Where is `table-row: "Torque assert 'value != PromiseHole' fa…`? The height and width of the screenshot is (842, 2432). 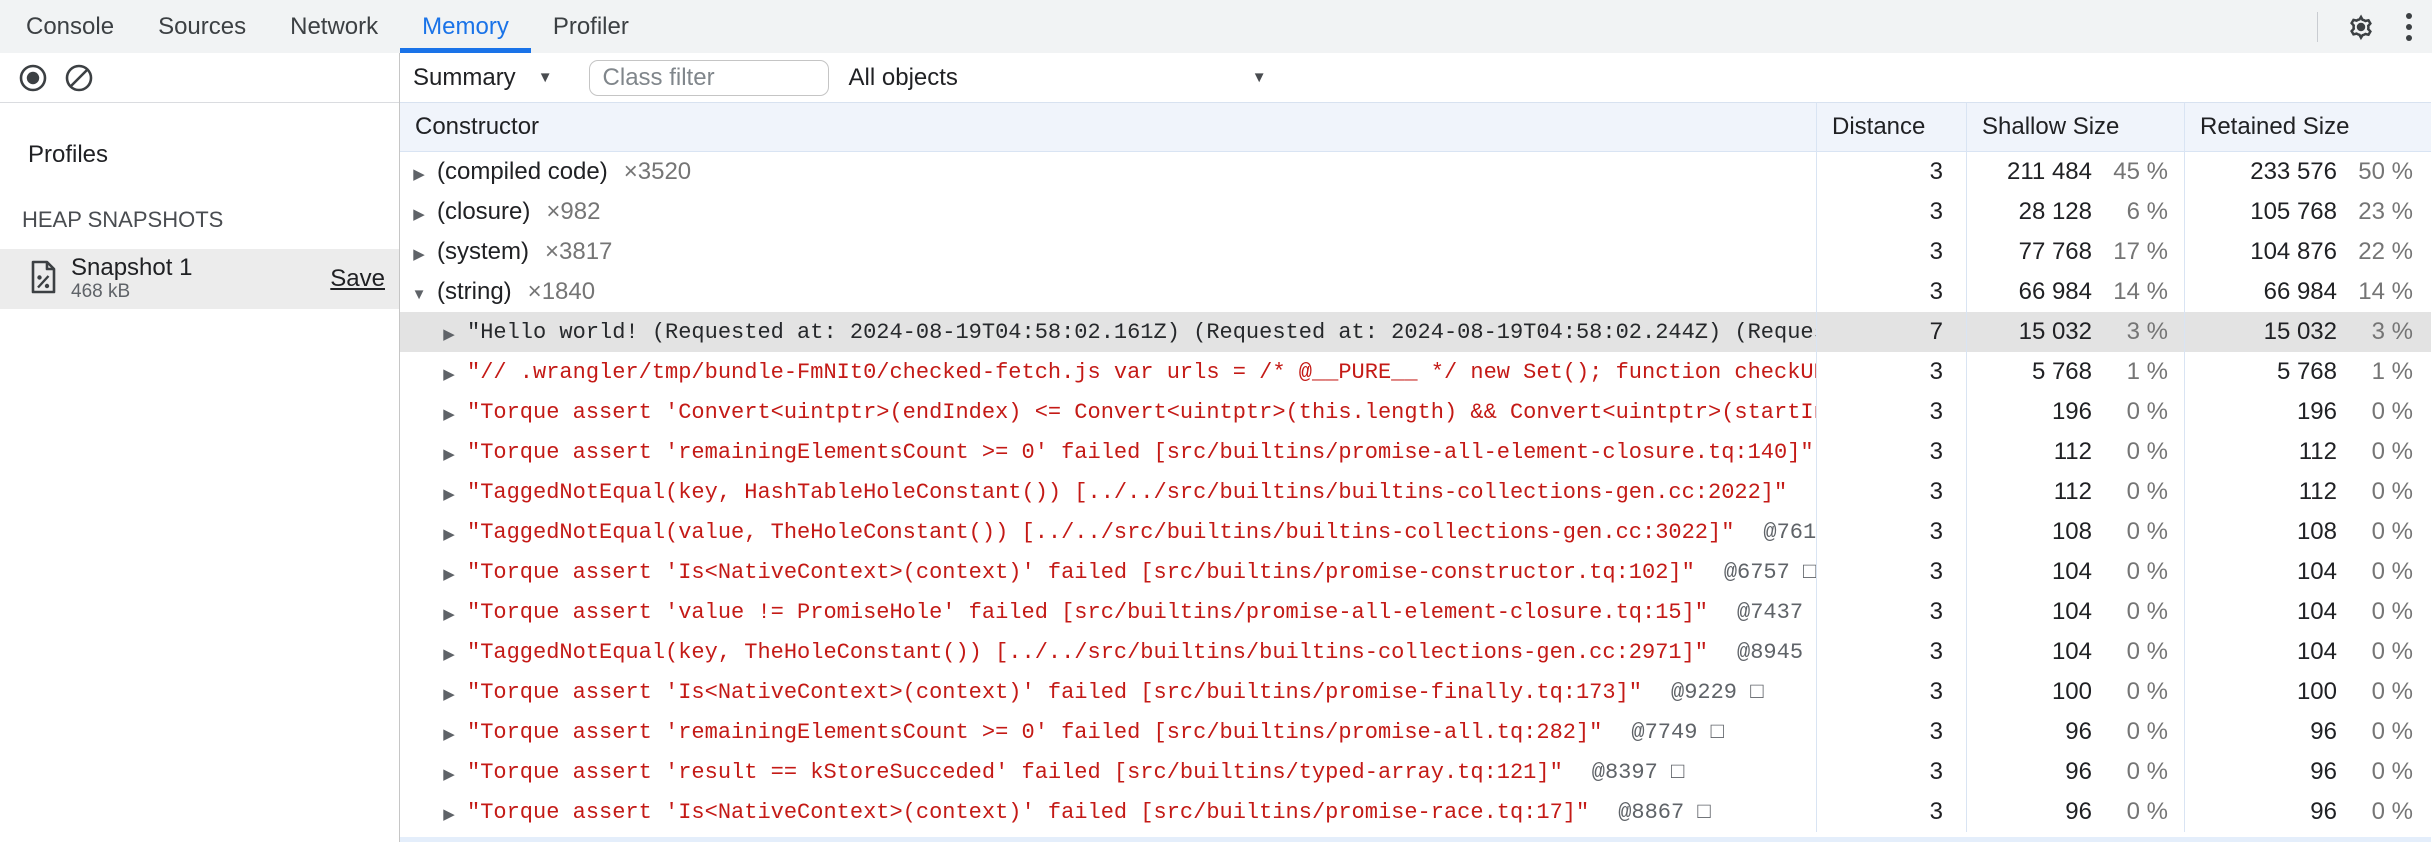
table-row: "Torque assert 'value != PromiseHole' fa… is located at coordinates (1415, 612).